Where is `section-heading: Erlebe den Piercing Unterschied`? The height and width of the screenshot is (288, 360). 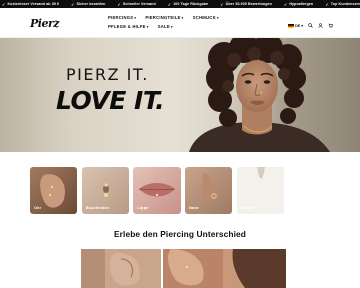 section-heading: Erlebe den Piercing Unterschied is located at coordinates (180, 234).